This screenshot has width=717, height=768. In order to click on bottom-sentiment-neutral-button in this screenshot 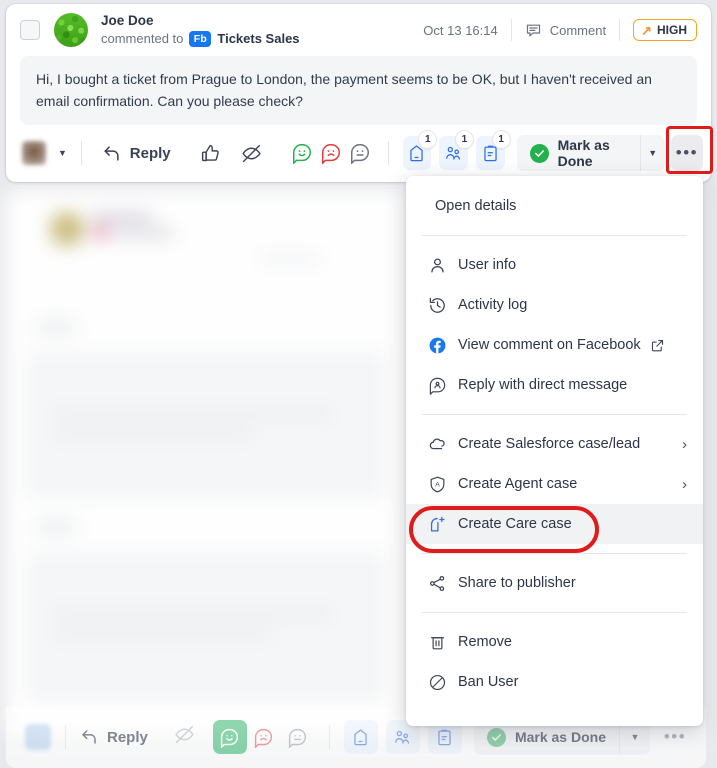, I will do `click(298, 737)`.